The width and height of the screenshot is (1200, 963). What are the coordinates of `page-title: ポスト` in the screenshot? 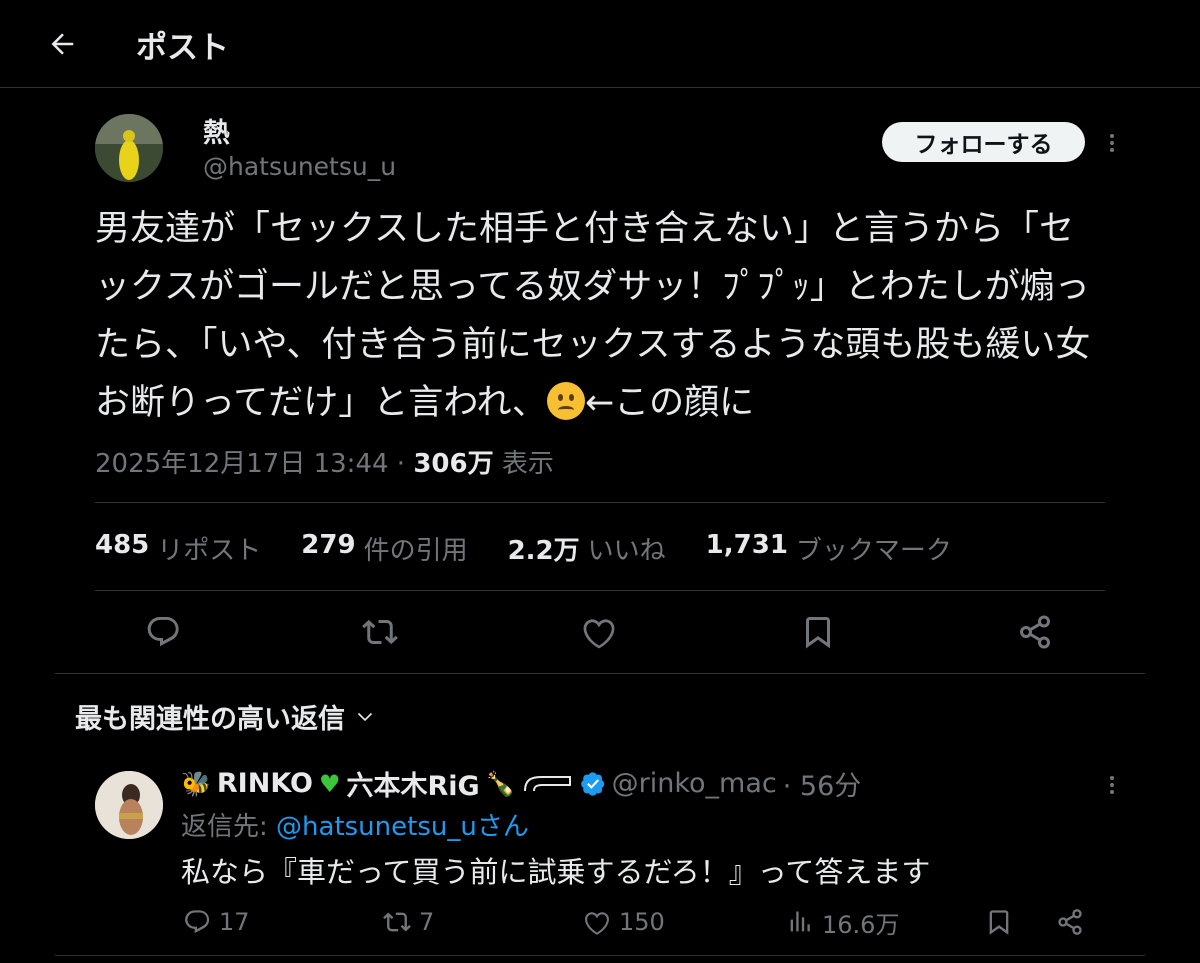 It's located at (182, 48).